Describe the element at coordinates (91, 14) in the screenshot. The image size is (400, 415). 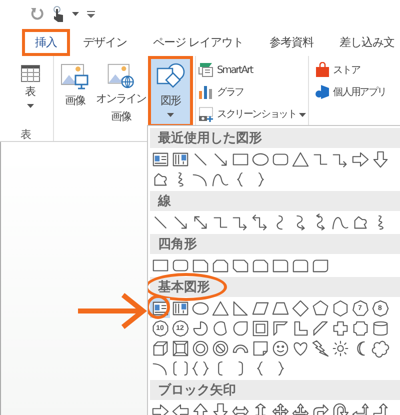
I see `customize-icon` at that location.